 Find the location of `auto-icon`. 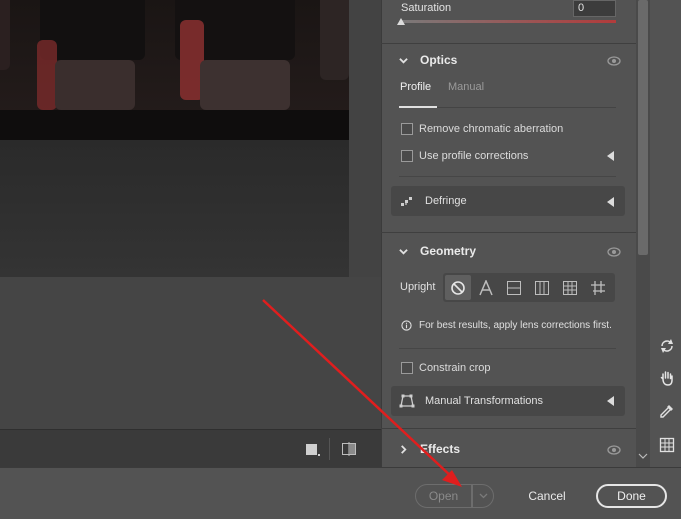

auto-icon is located at coordinates (486, 287).